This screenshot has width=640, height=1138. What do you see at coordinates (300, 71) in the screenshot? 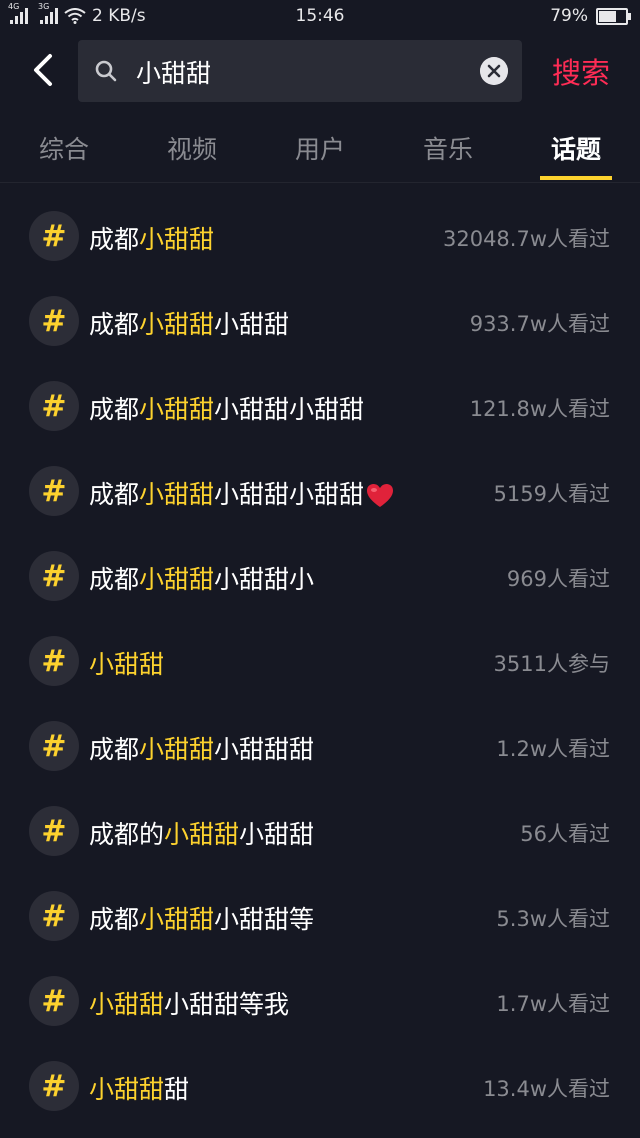
I see `search-input: 小甜甜` at bounding box center [300, 71].